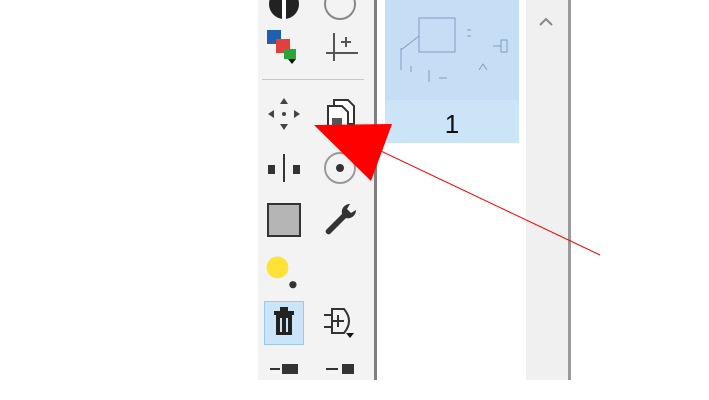 The height and width of the screenshot is (400, 709). I want to click on circle-outline-icon, so click(340, 13).